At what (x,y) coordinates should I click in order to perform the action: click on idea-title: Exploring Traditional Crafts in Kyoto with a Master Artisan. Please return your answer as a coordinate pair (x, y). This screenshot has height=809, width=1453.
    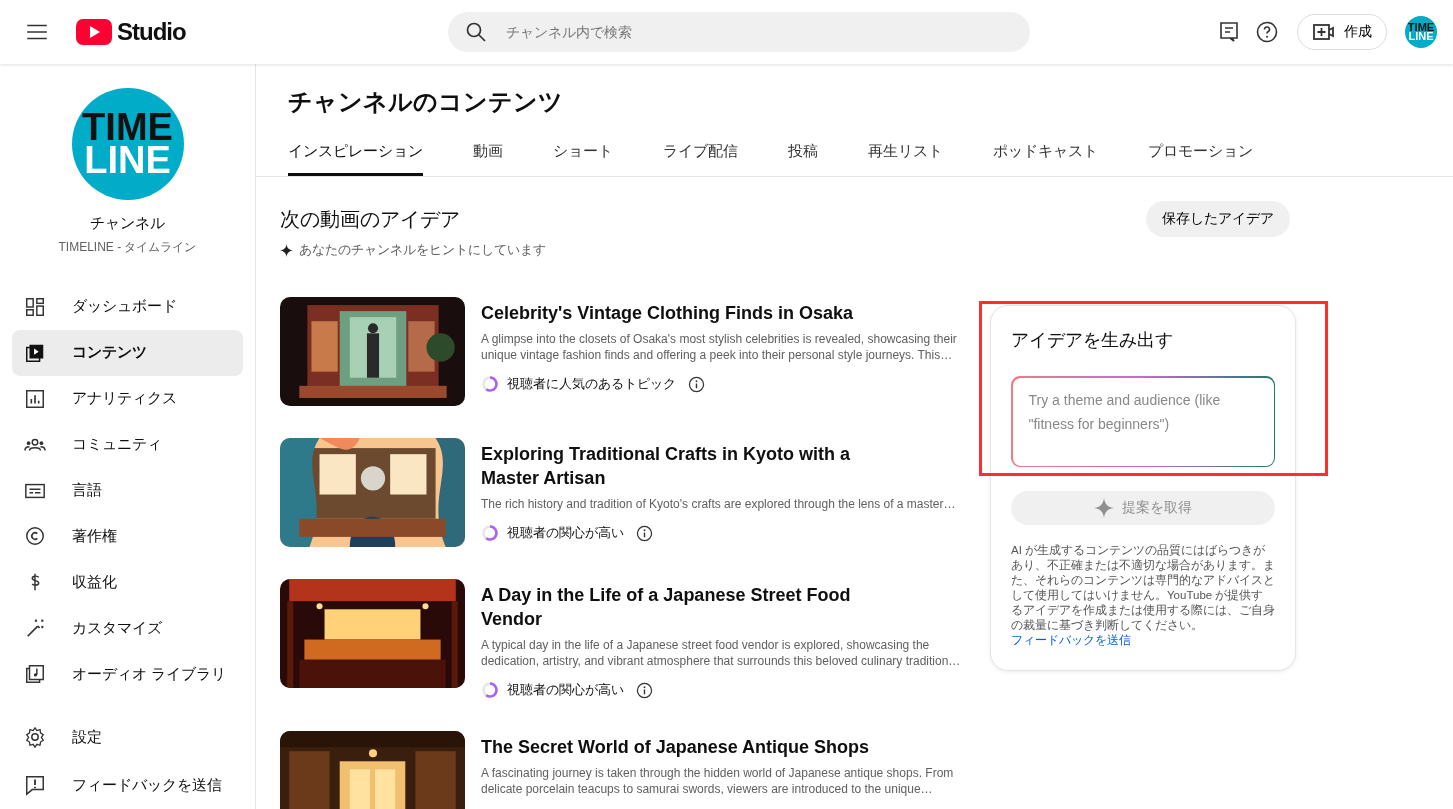
    Looking at the image, I should click on (691, 466).